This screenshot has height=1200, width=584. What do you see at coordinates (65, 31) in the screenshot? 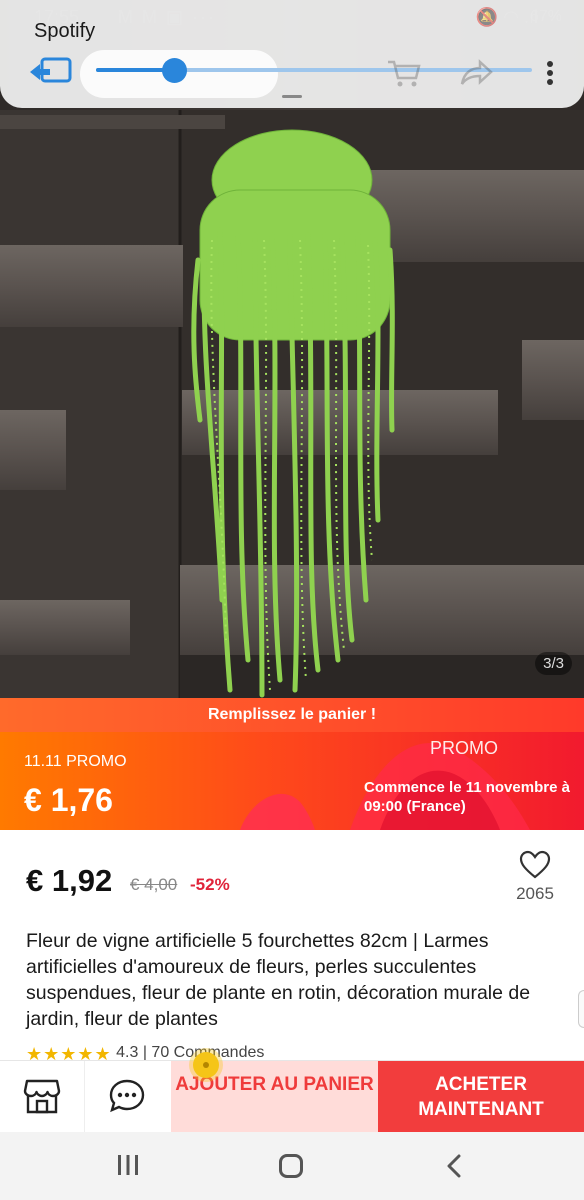
I see `spotify-app-name: Spotify` at bounding box center [65, 31].